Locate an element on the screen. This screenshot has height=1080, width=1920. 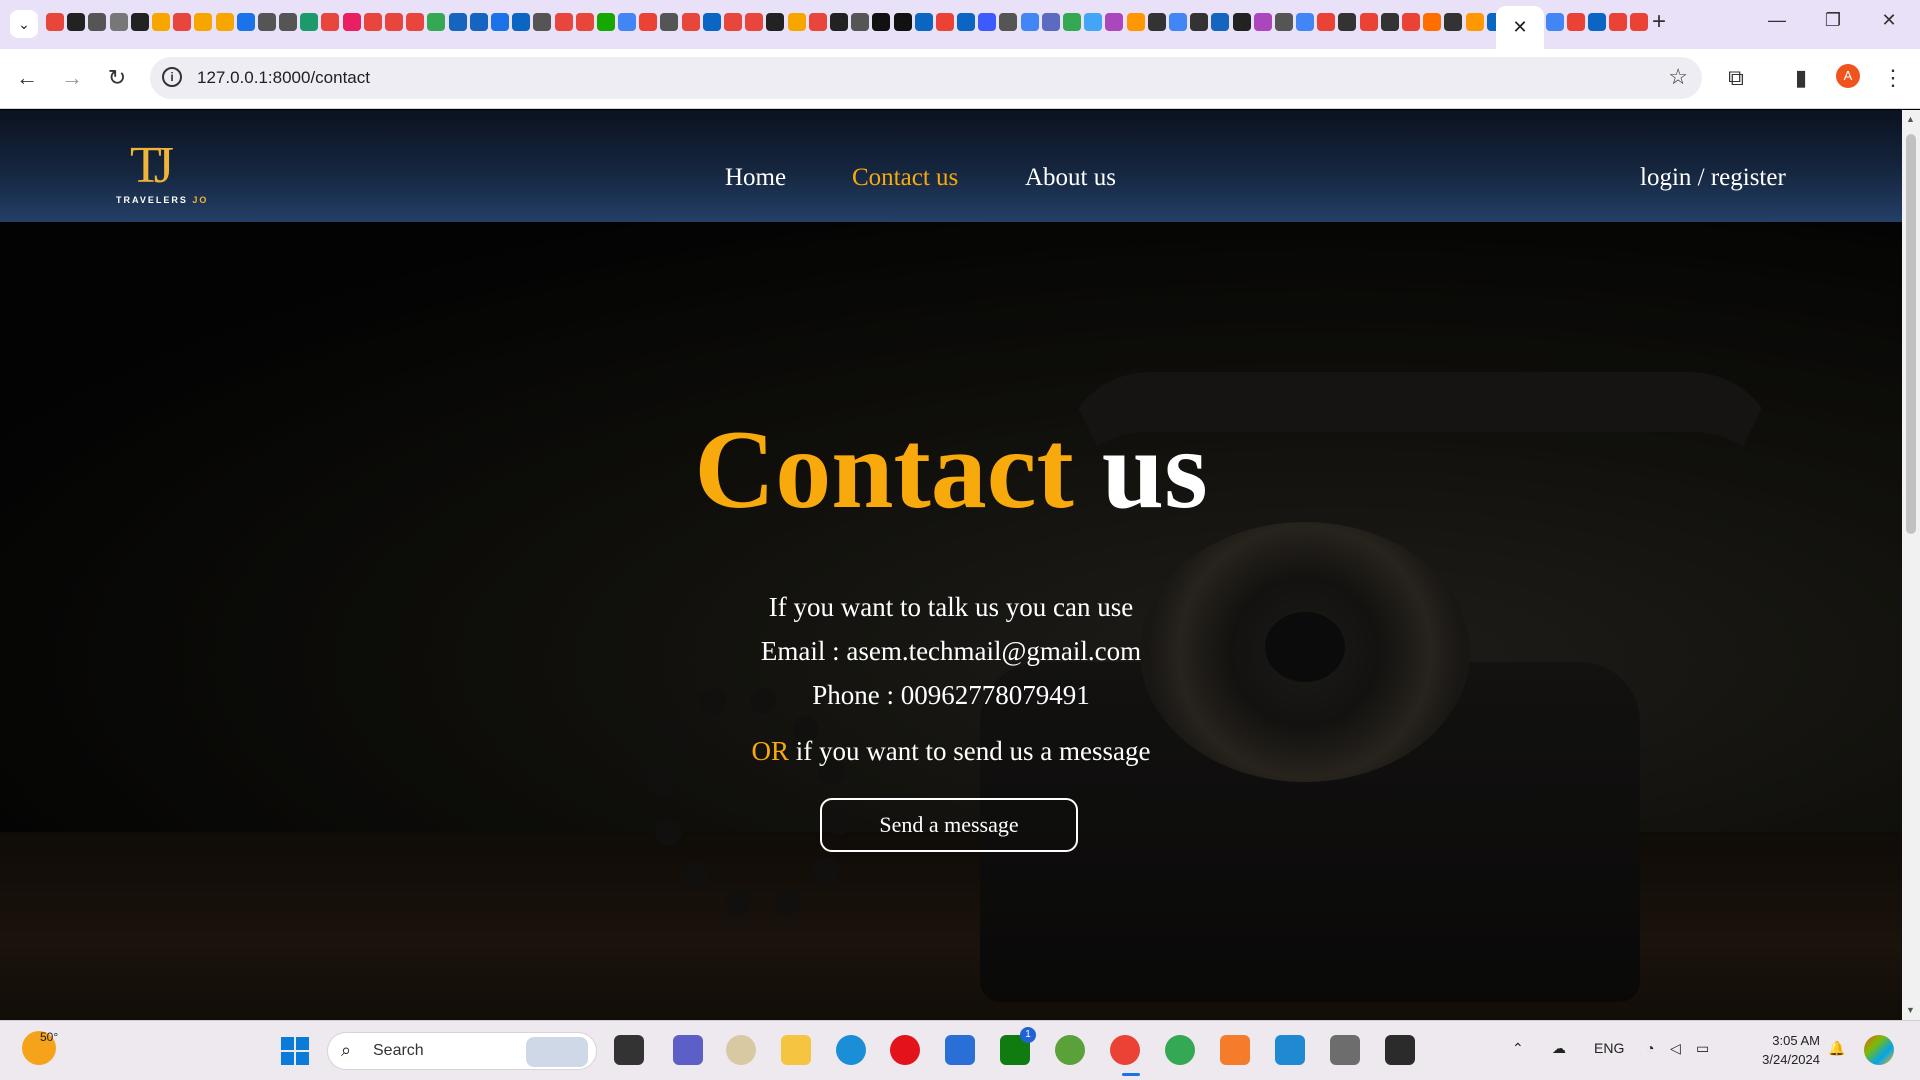
tab-close-icon: ✕ is located at coordinates (1519, 27).